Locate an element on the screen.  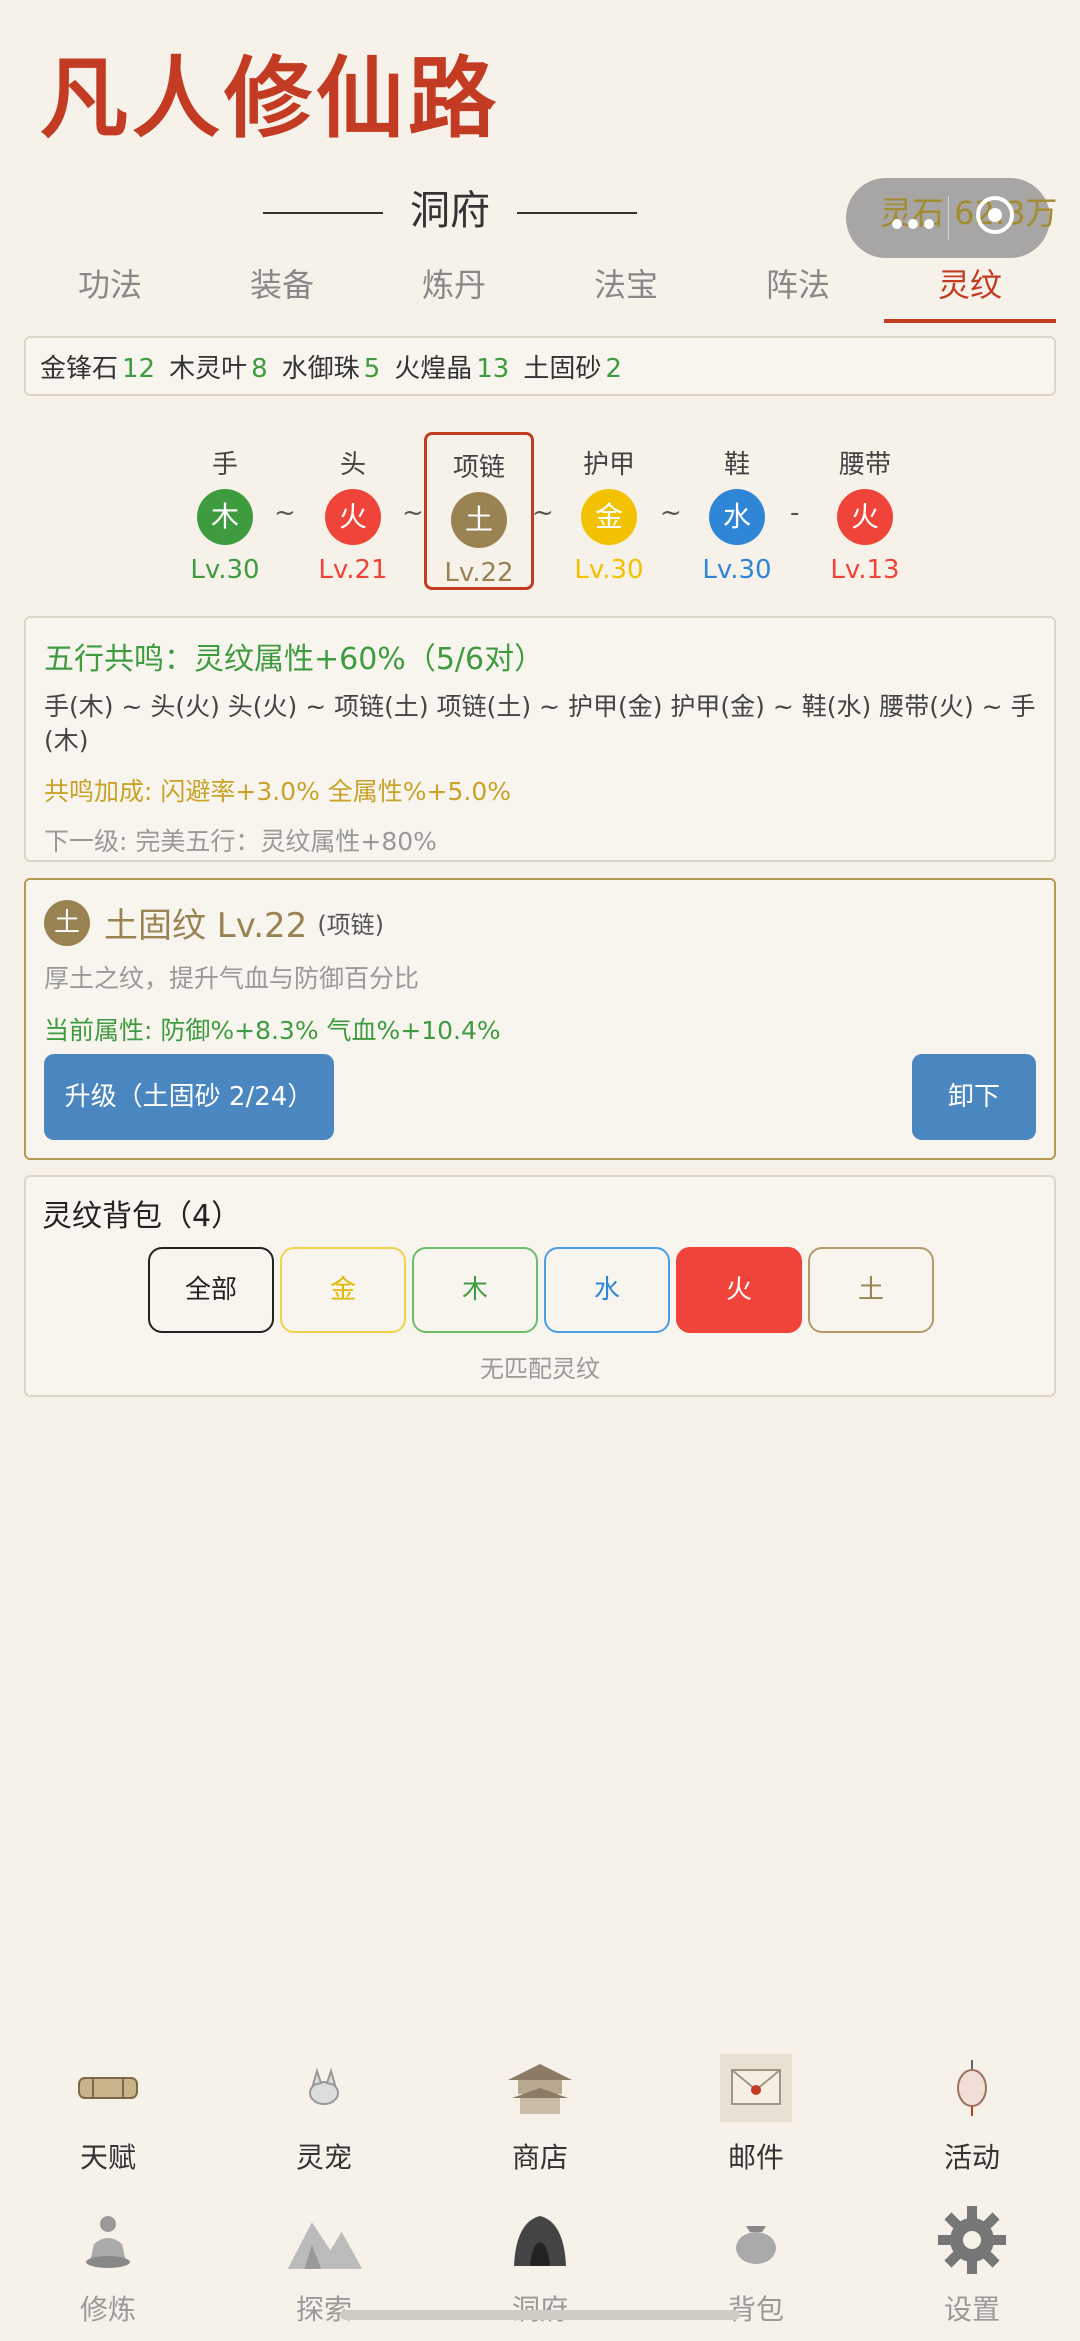
element-filters: 全部 金 木 水 火 土 is located at coordinates (544, 1290).